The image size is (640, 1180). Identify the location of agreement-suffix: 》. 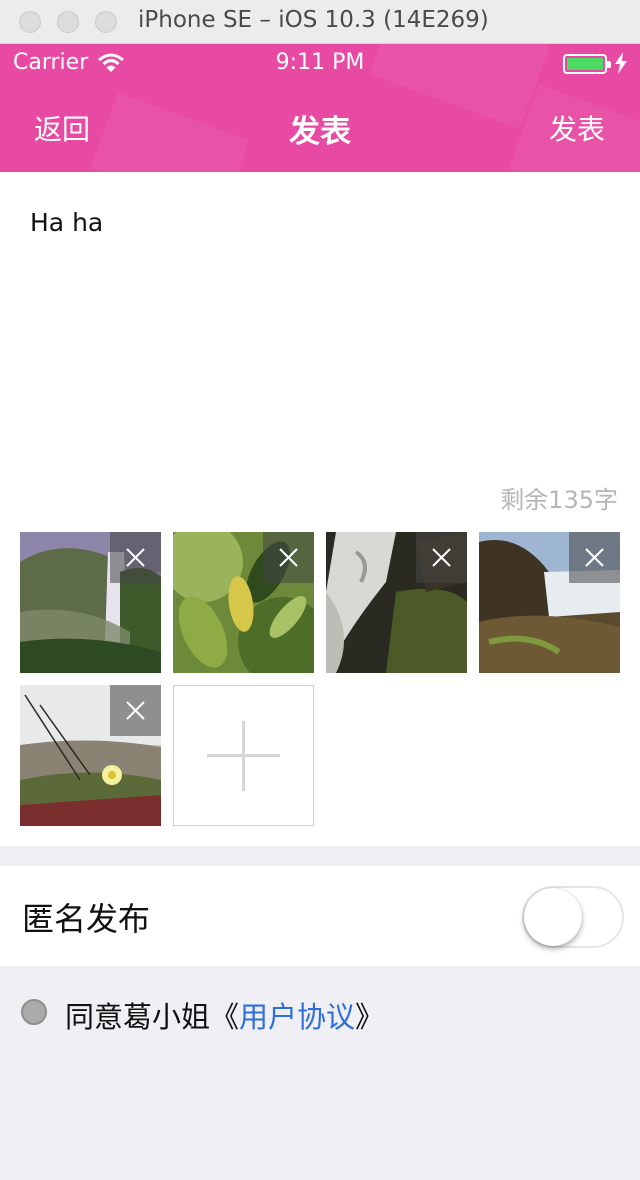
(370, 1017).